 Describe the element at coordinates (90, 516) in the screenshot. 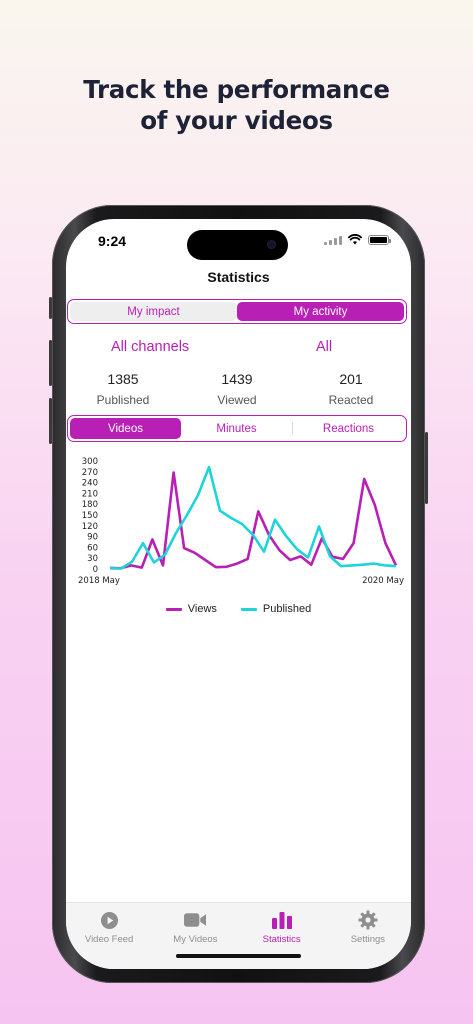

I see `y-tick-label: 150` at that location.